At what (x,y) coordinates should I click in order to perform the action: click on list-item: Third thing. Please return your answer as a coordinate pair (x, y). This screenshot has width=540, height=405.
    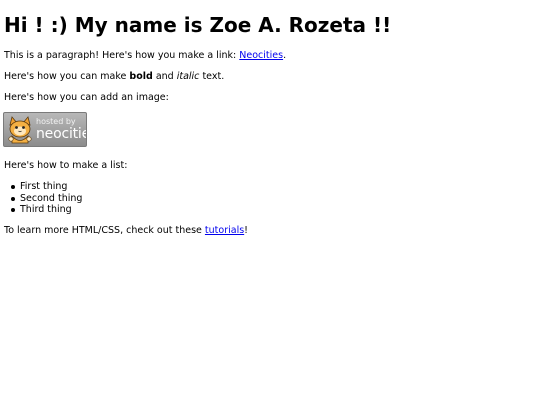
    Looking at the image, I should click on (43, 210).